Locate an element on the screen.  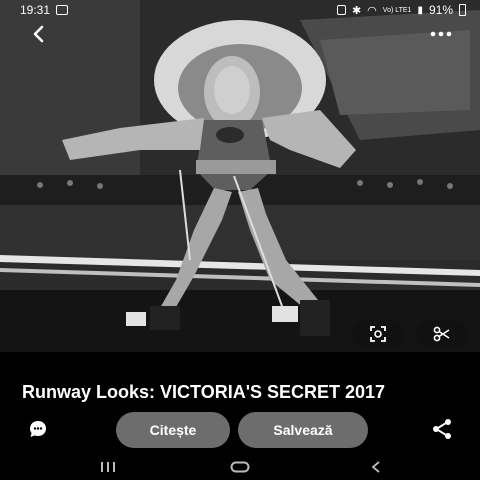
read-button: Citește is located at coordinates (173, 430).